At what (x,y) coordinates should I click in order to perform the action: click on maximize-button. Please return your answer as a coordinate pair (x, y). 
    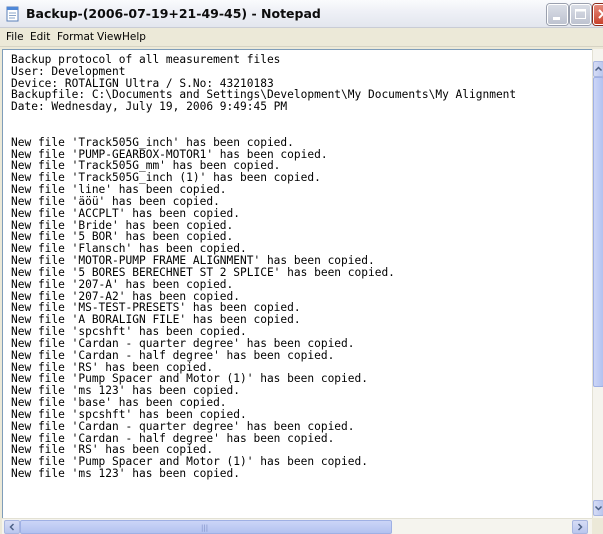
    Looking at the image, I should click on (580, 14).